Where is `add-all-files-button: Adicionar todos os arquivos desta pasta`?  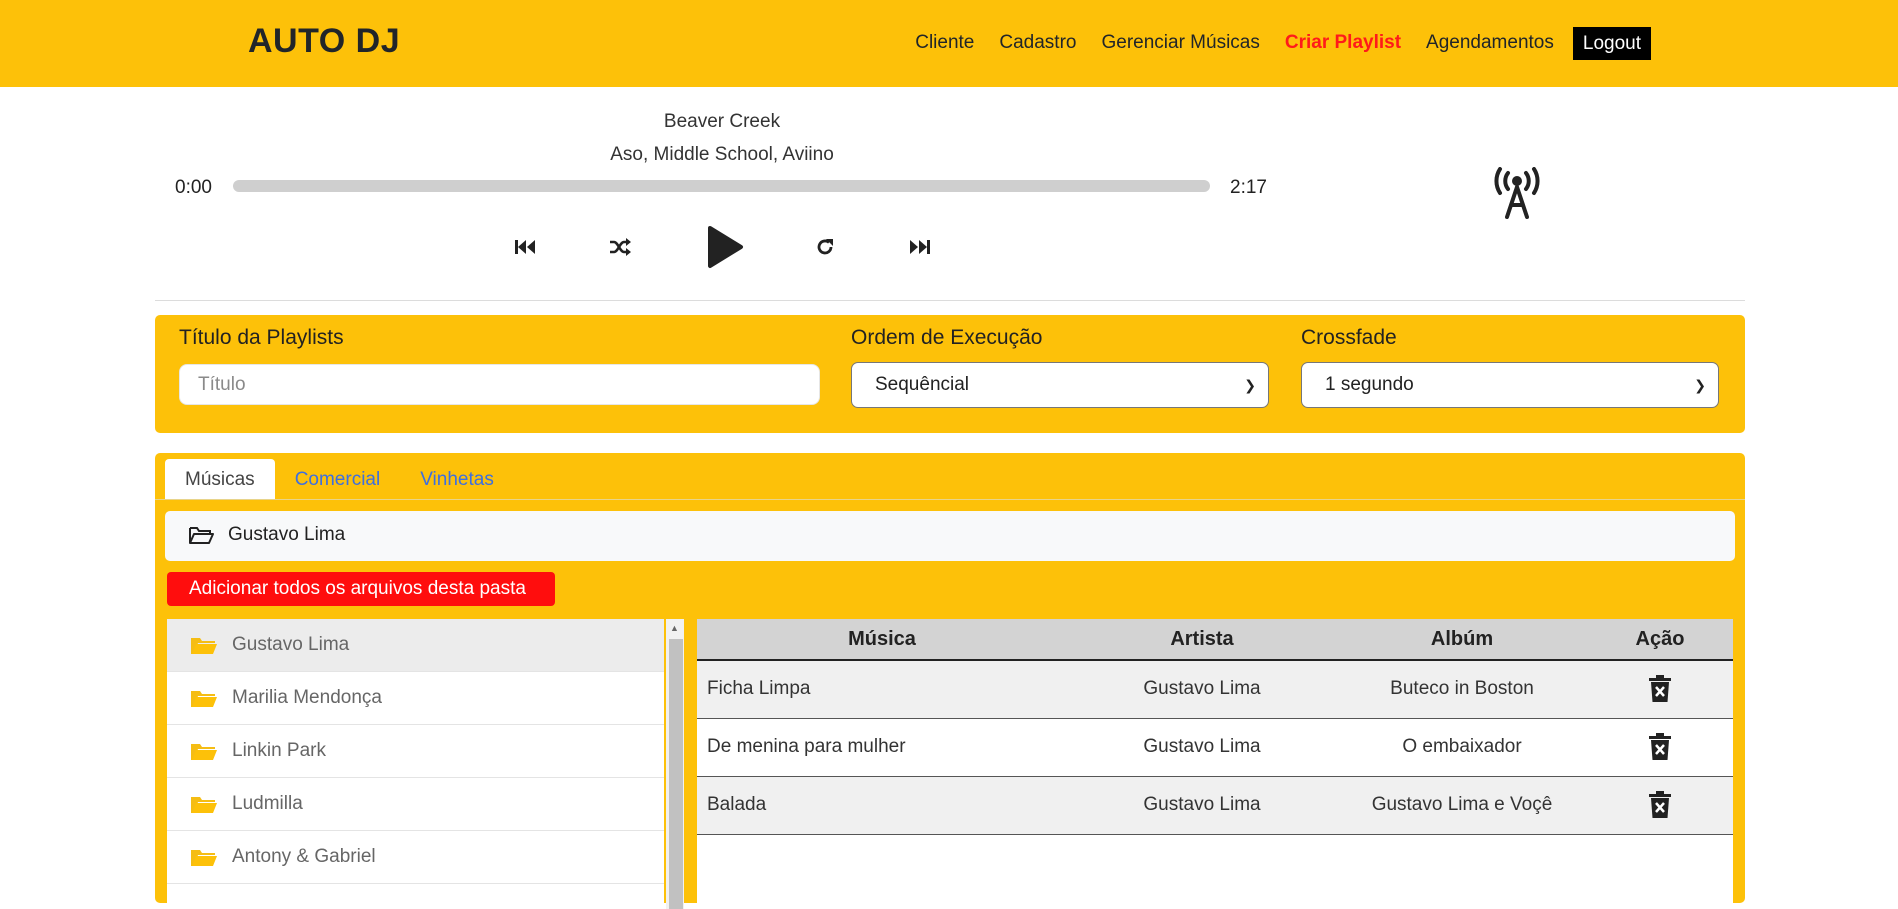 add-all-files-button: Adicionar todos os arquivos desta pasta is located at coordinates (361, 589).